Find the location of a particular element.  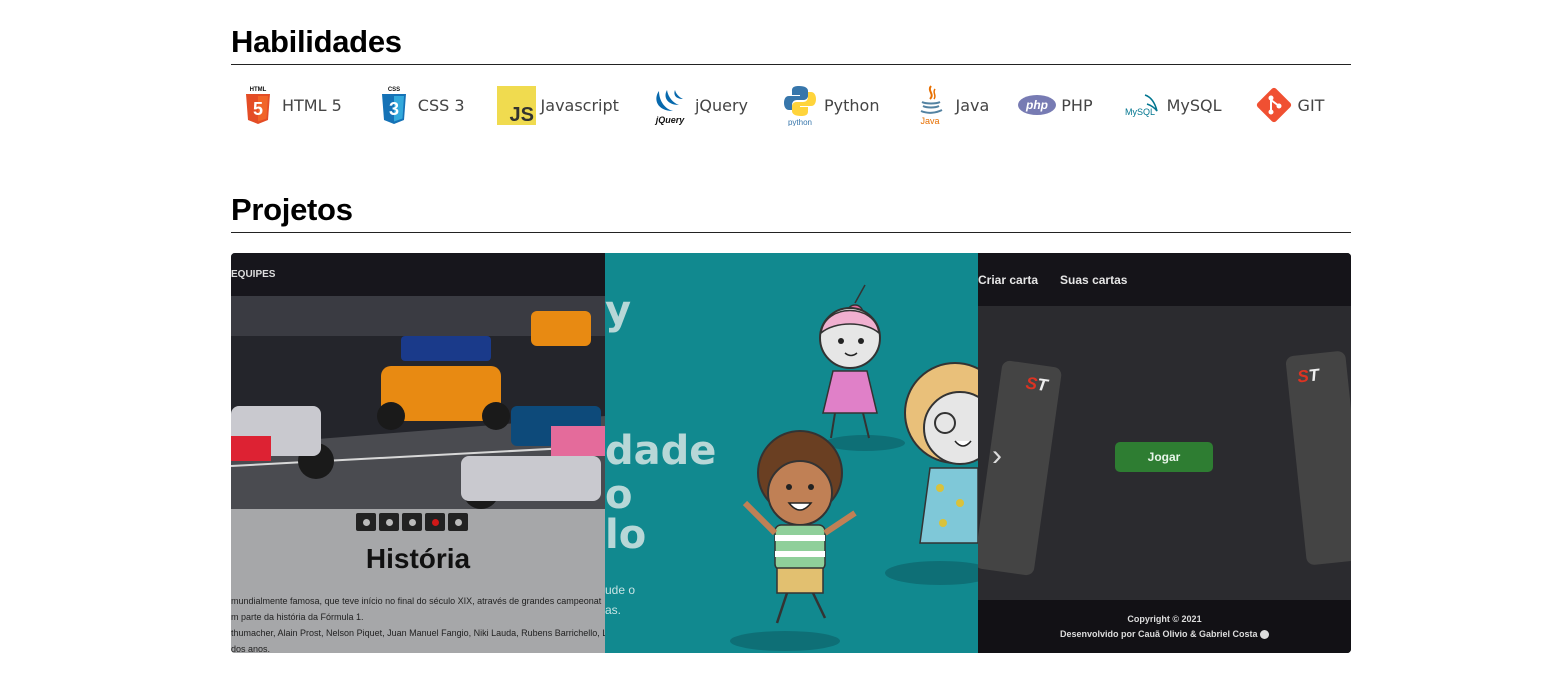

skill-php: php PHP is located at coordinates (1054, 105).